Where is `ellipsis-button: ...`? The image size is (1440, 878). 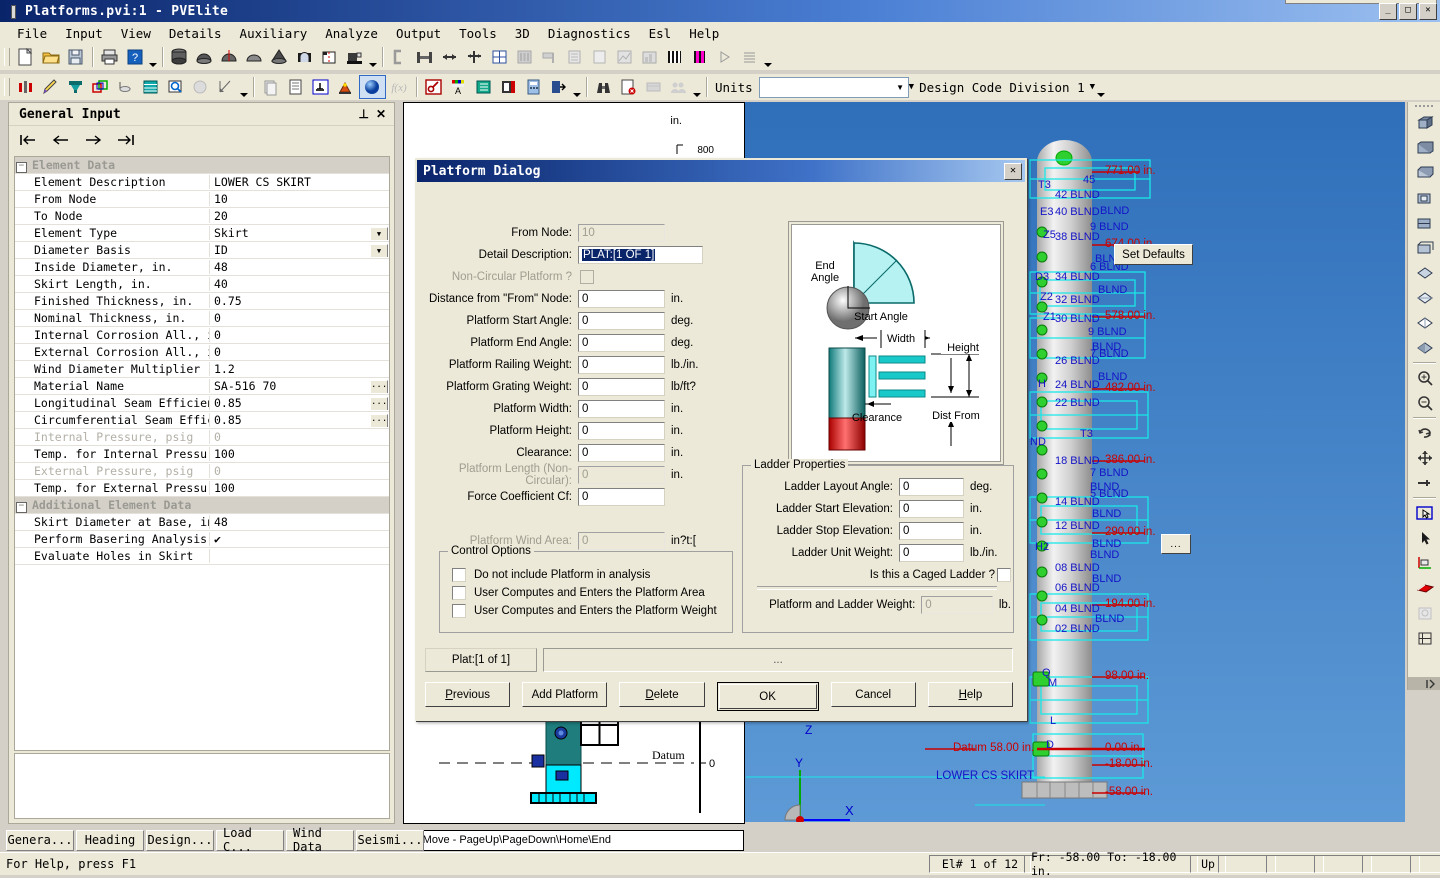 ellipsis-button: ... is located at coordinates (379, 403).